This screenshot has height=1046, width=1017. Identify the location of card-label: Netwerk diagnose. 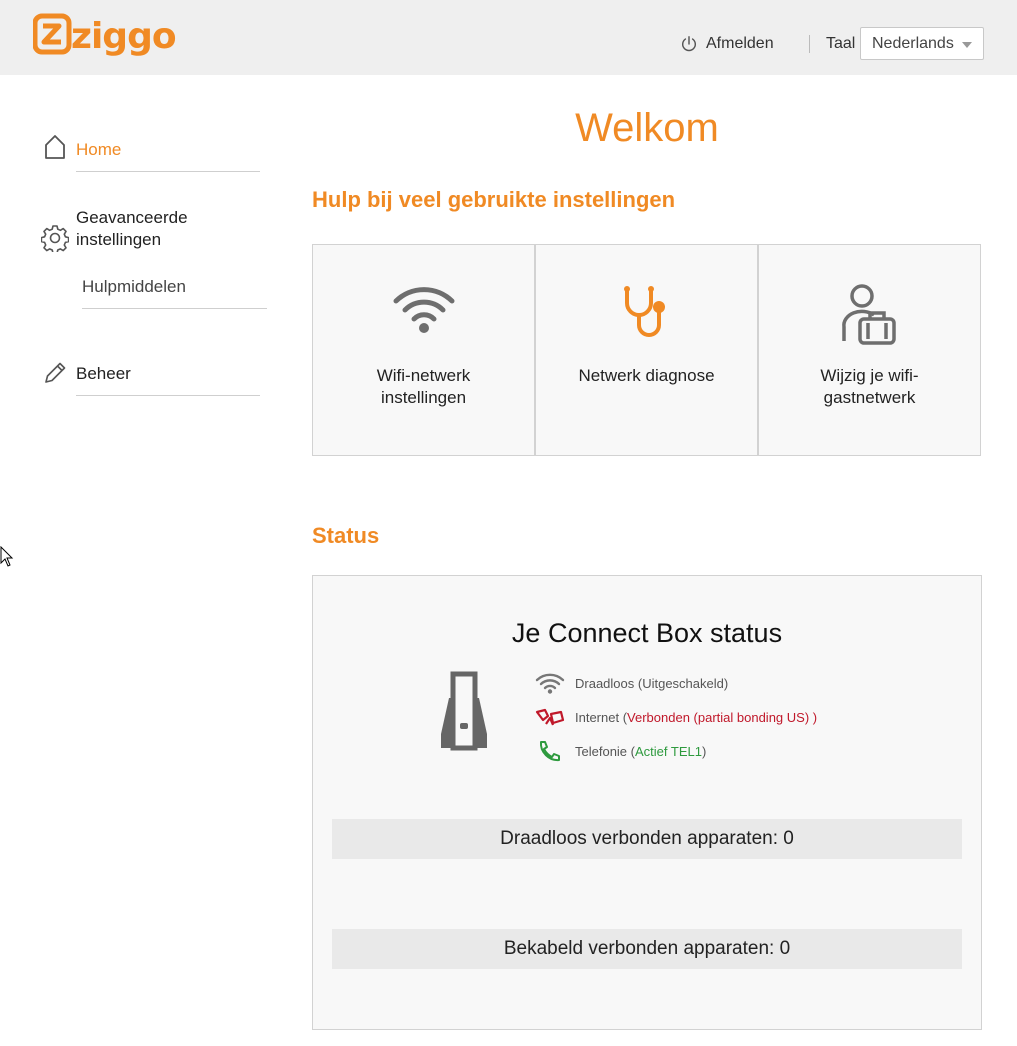
(646, 376).